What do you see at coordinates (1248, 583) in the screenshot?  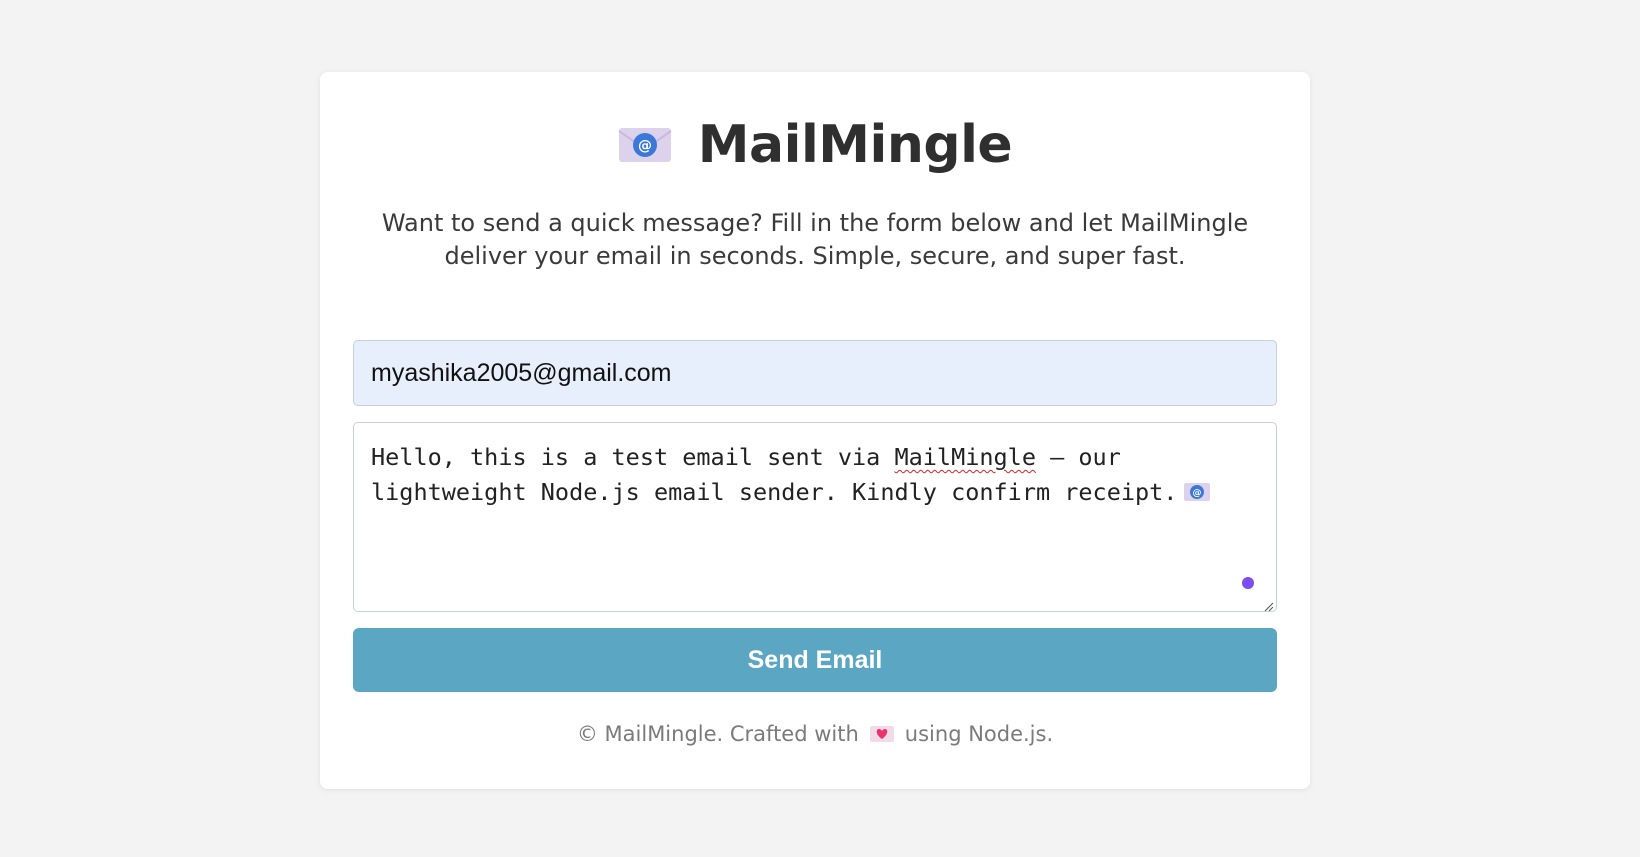 I see `grammar-check-dot-icon` at bounding box center [1248, 583].